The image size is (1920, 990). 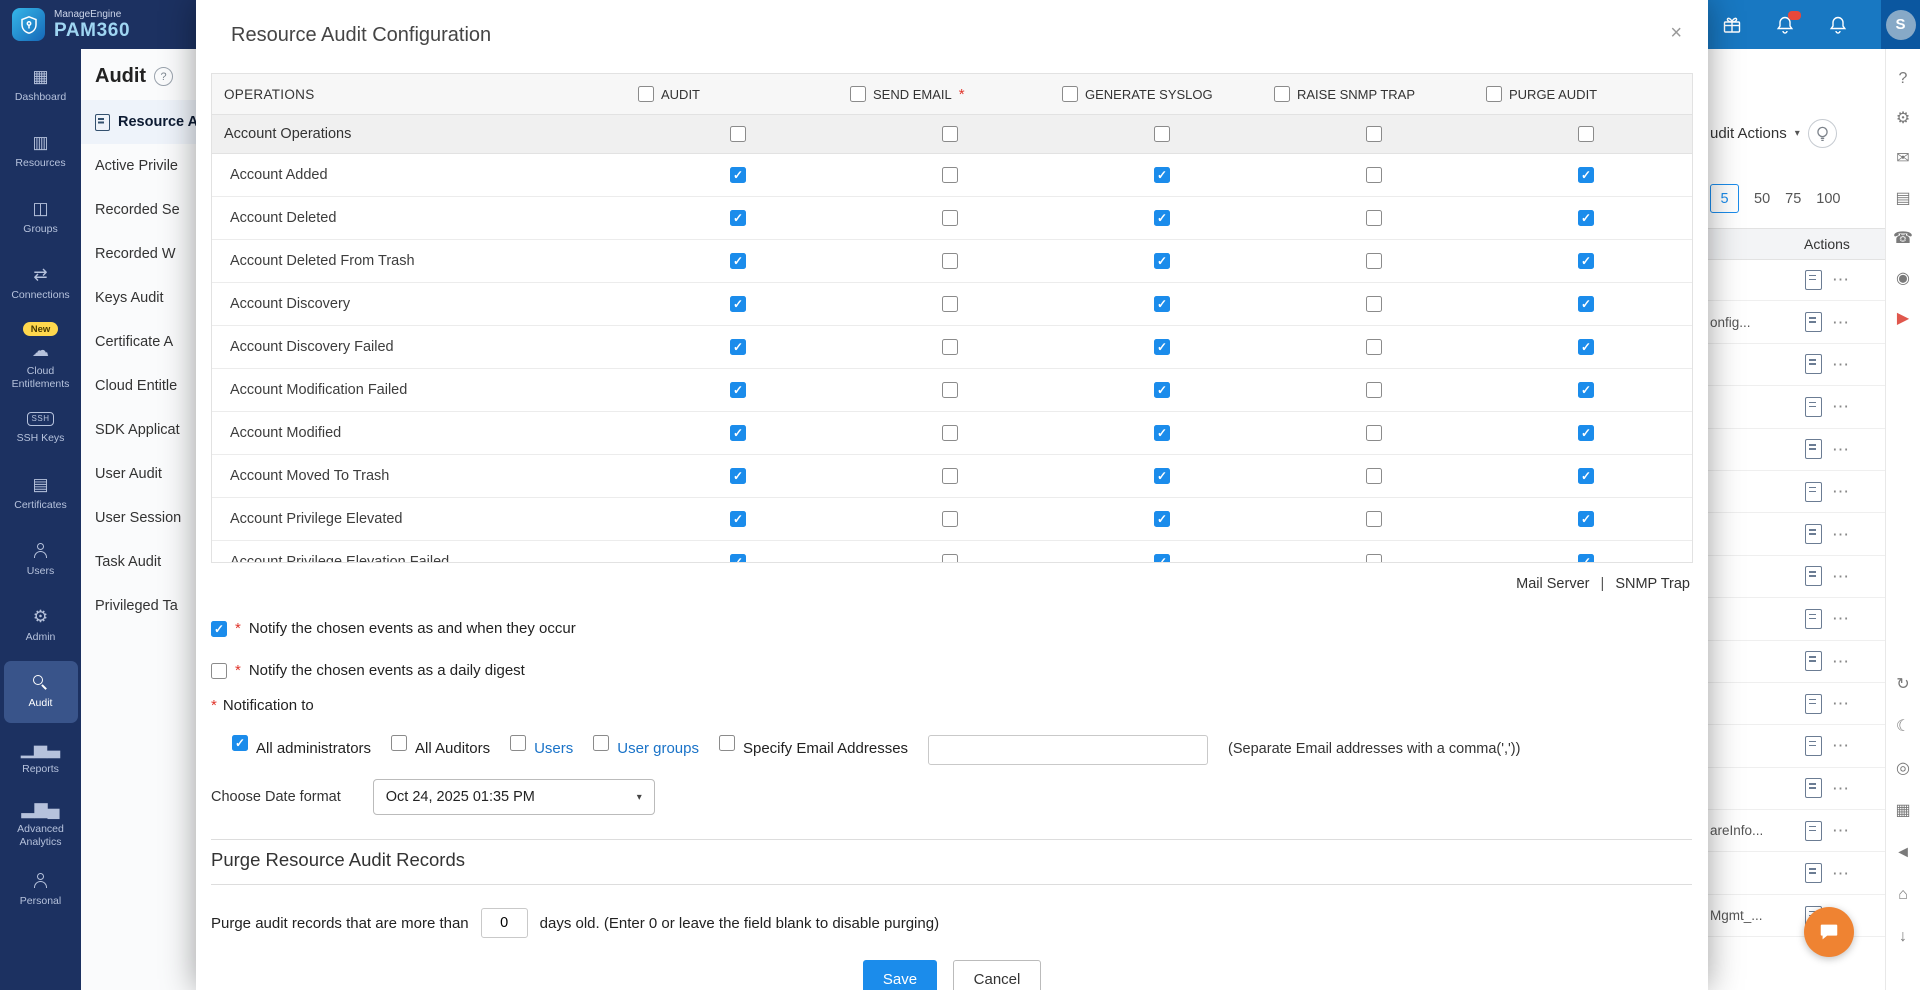 I want to click on alert-bell-icon, so click(x=1788, y=22).